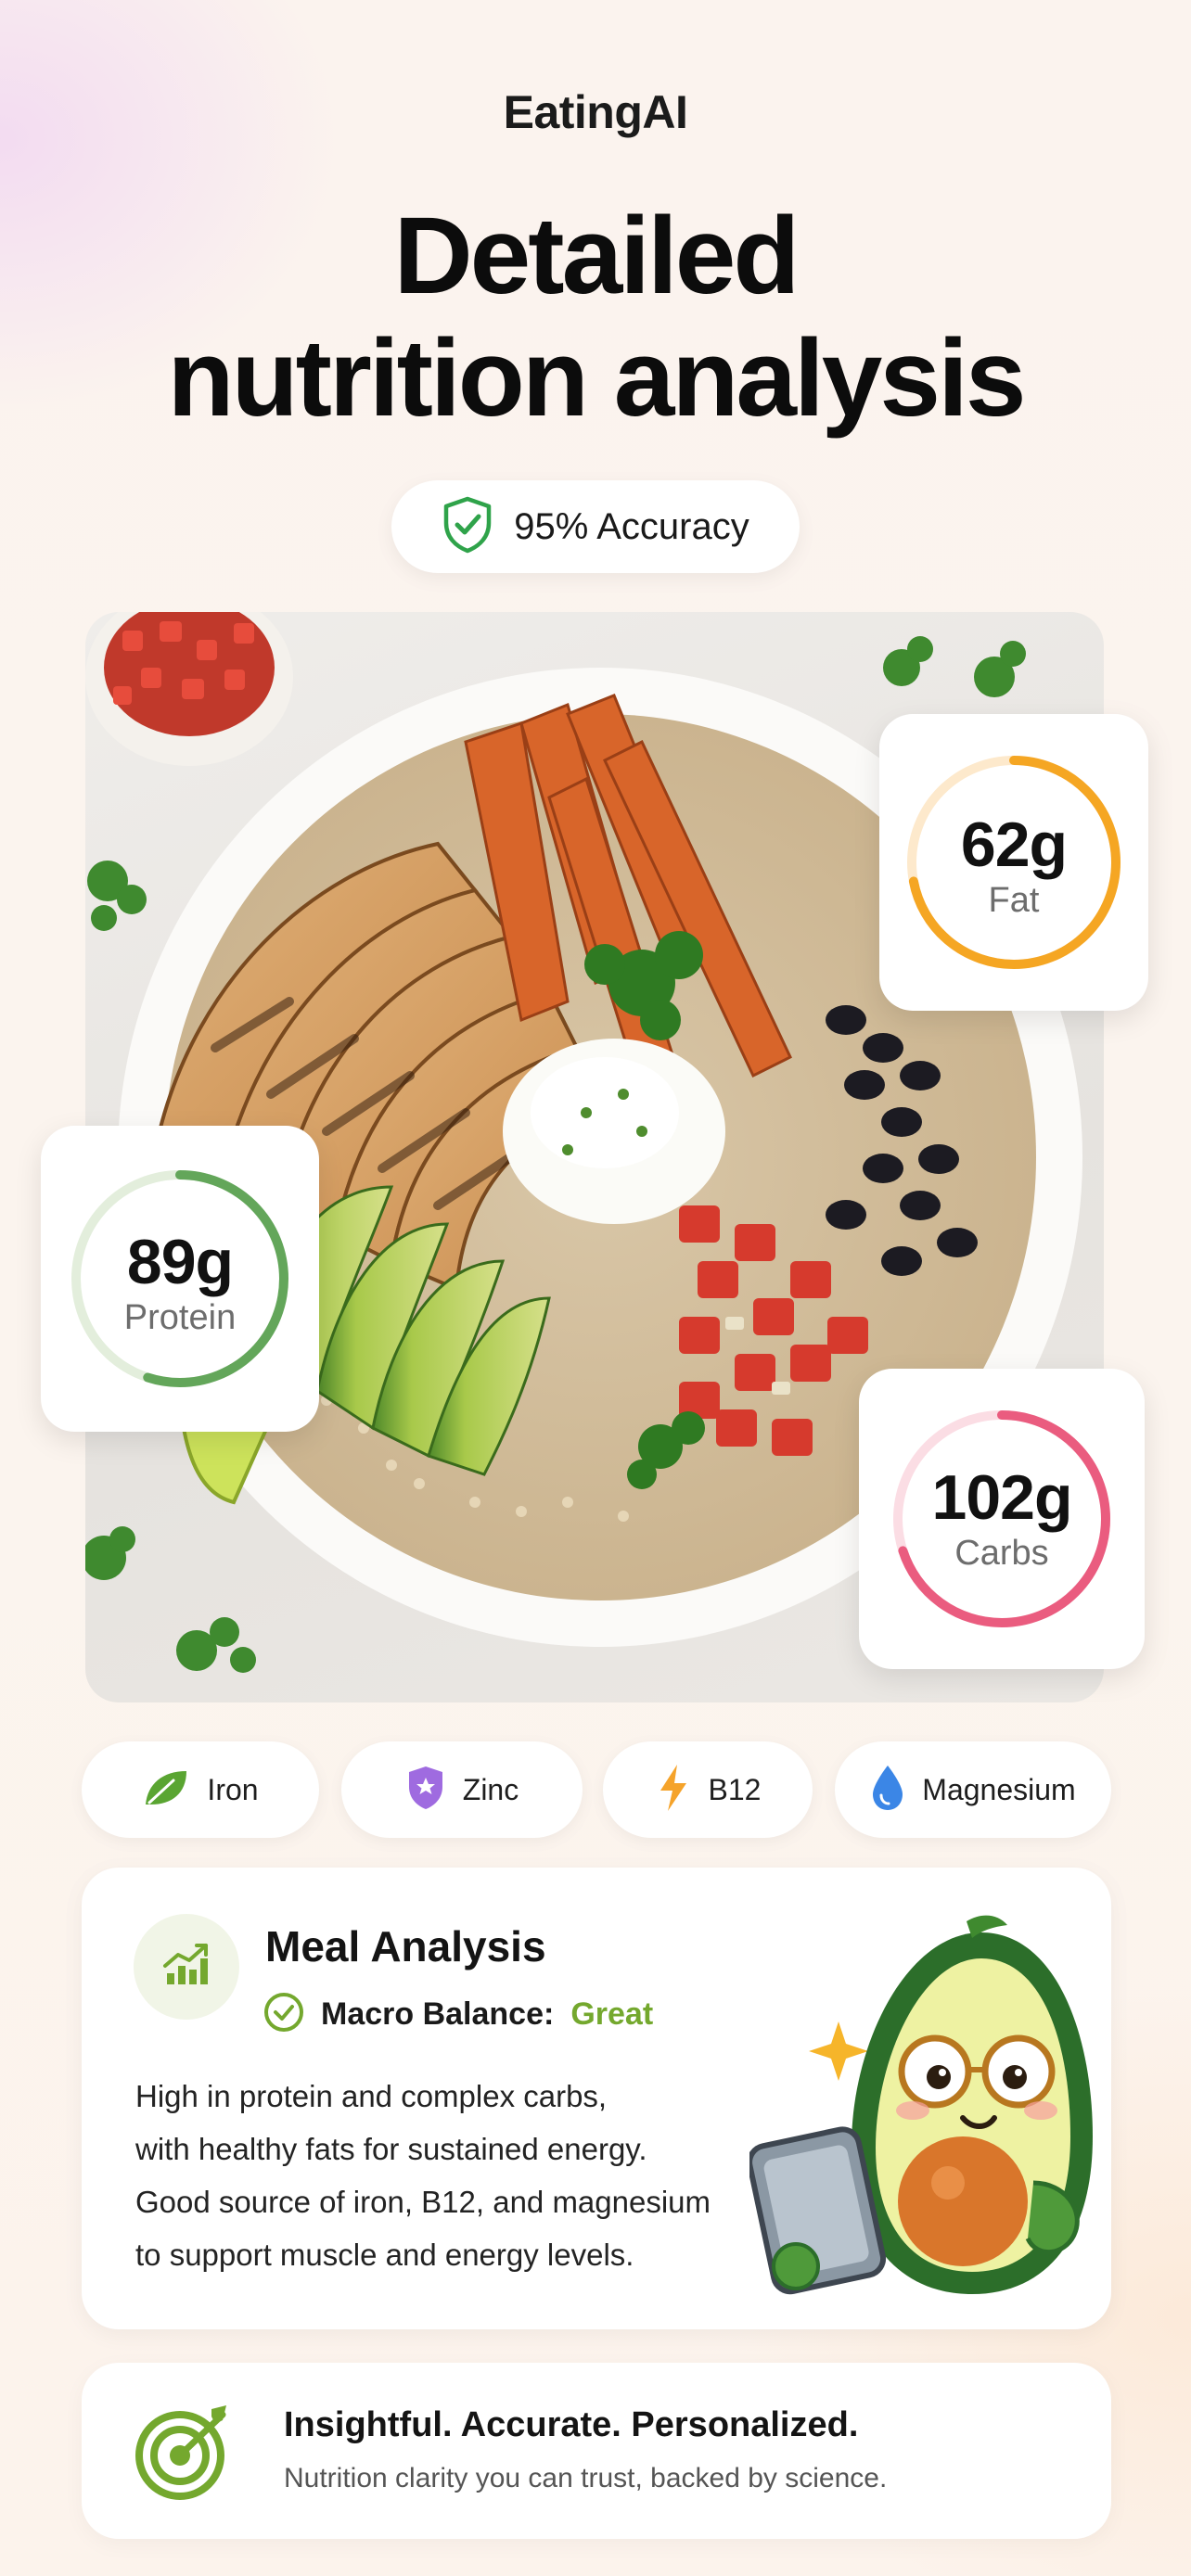 The width and height of the screenshot is (1191, 2576). What do you see at coordinates (735, 1789) in the screenshot?
I see `nutrient-label: B12` at bounding box center [735, 1789].